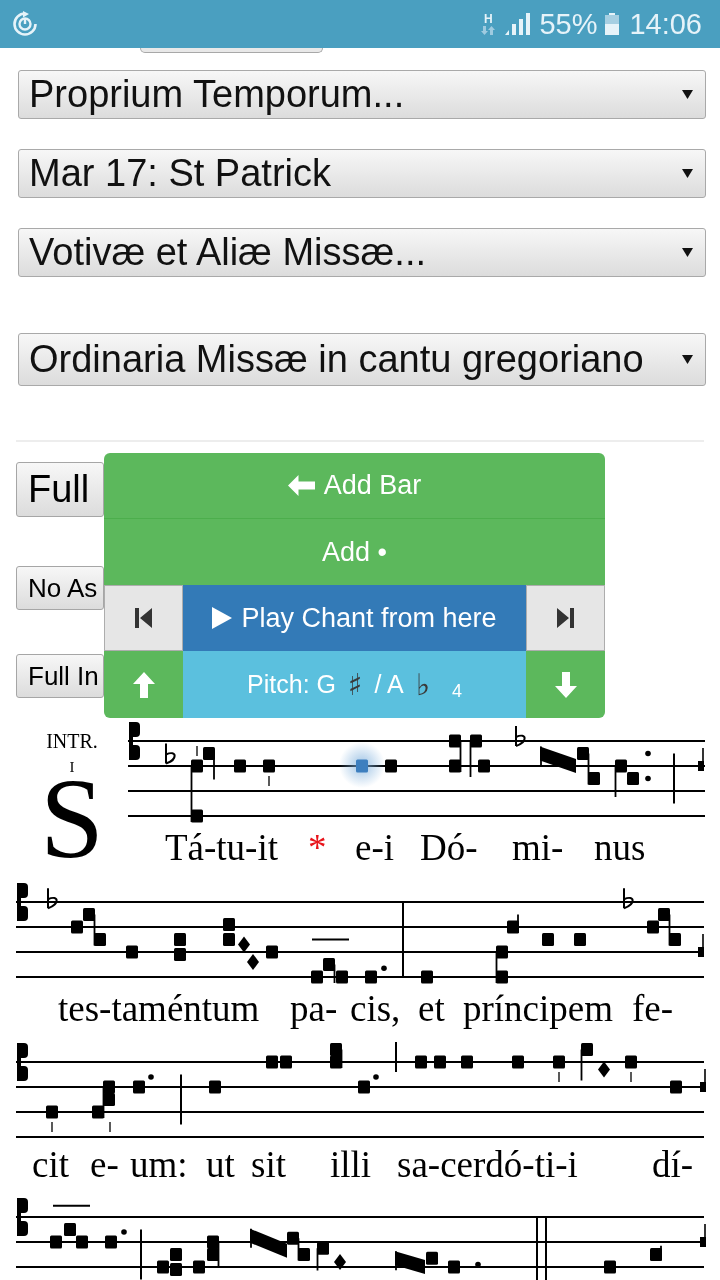 Image resolution: width=720 pixels, height=1280 pixels. I want to click on option-button: Full In, so click(60, 676).